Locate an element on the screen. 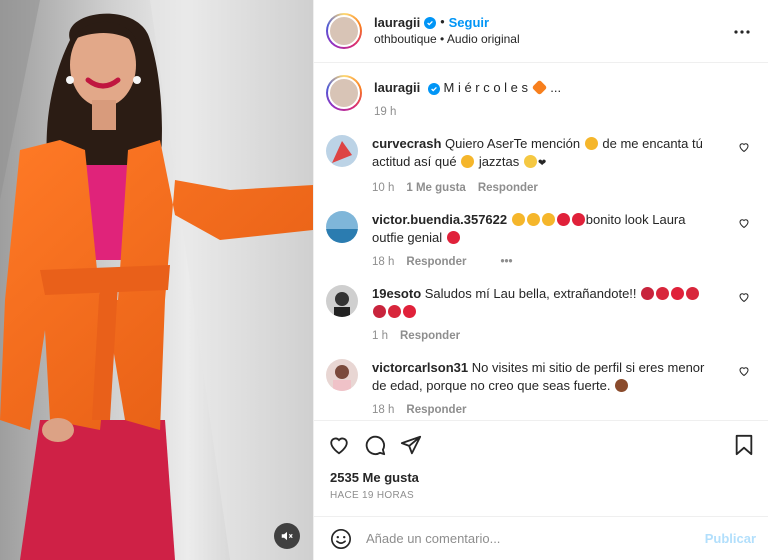 The width and height of the screenshot is (768, 560). comment-button is located at coordinates (375, 445).